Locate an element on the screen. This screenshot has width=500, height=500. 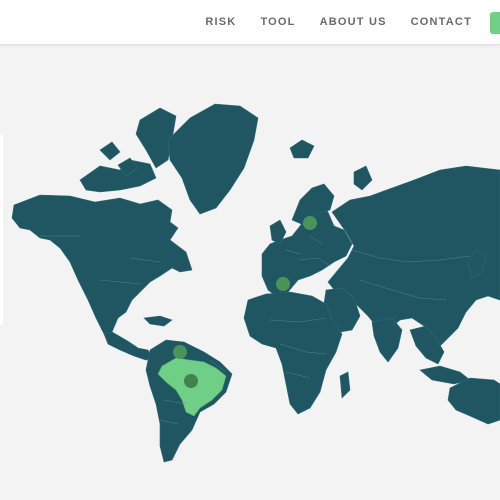
cta-button is located at coordinates (495, 23).